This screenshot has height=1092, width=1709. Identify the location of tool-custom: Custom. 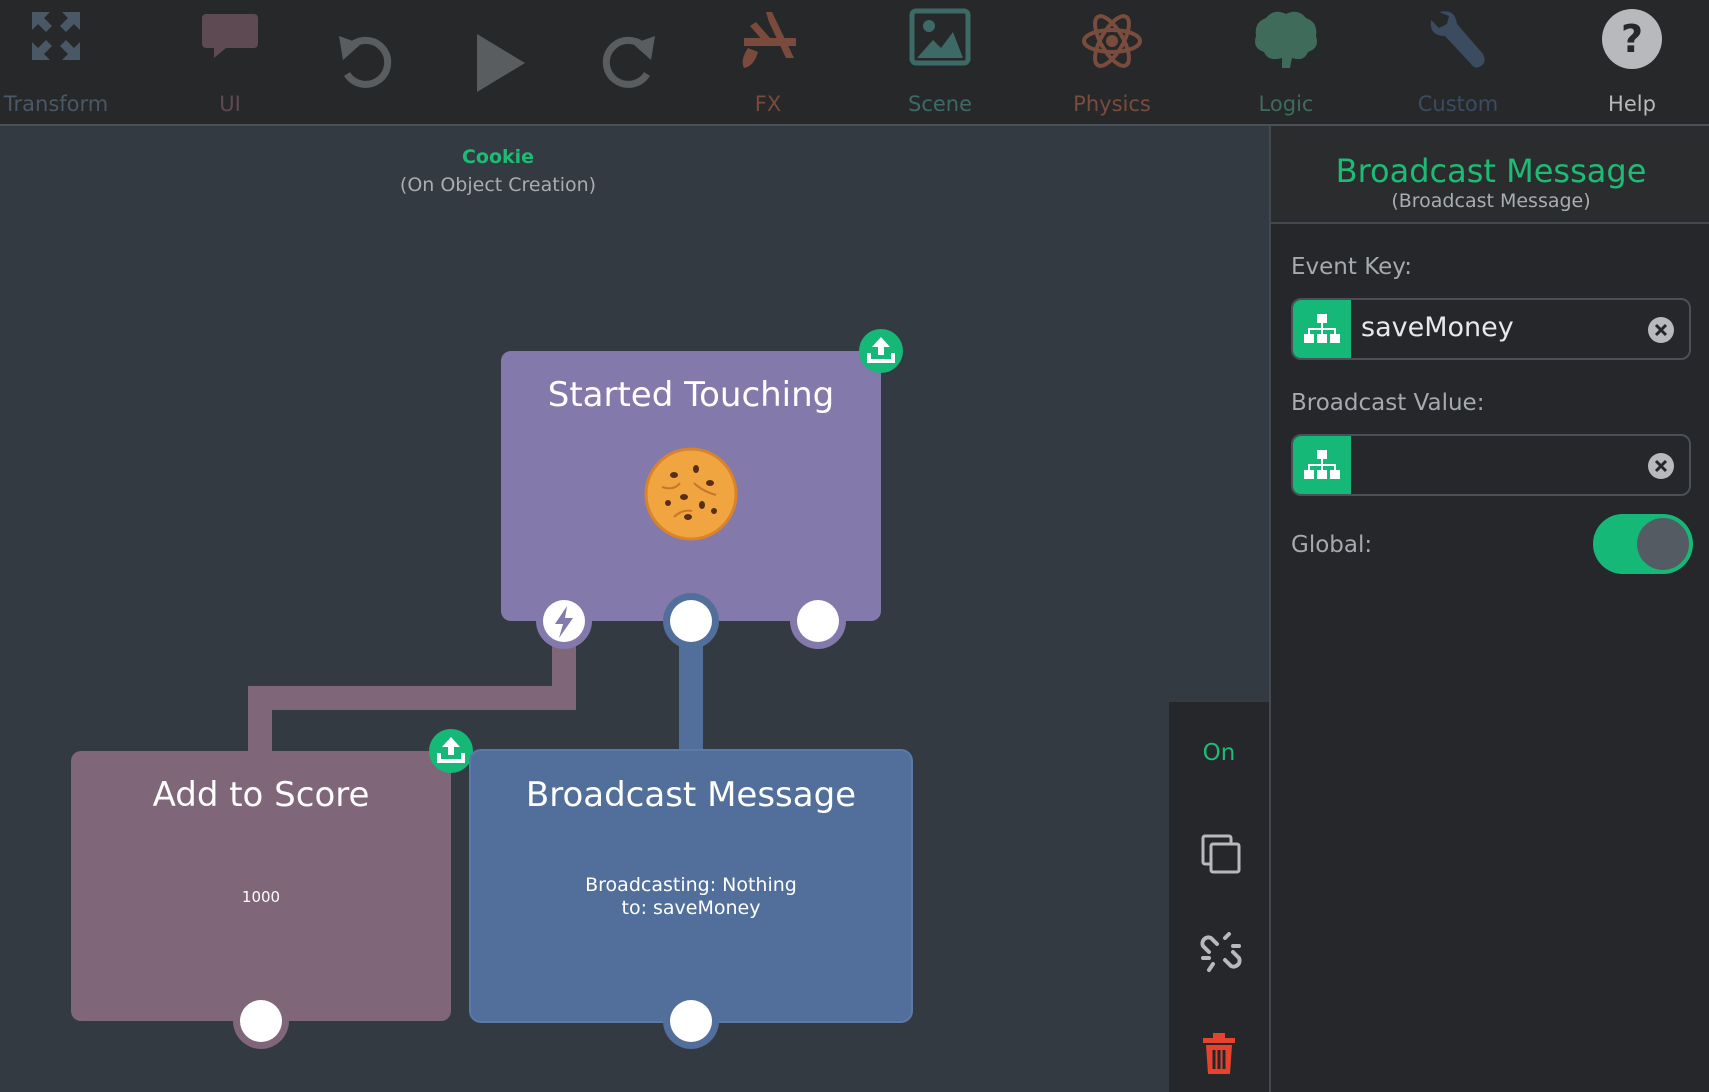
(1458, 62).